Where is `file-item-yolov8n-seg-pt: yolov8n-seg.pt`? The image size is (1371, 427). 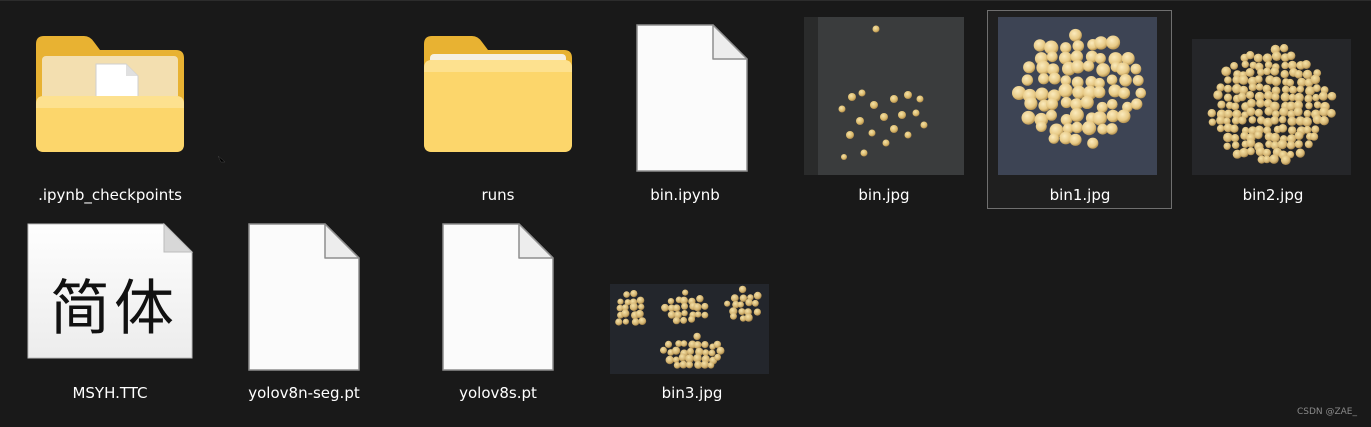 file-item-yolov8n-seg-pt: yolov8n-seg.pt is located at coordinates (304, 313).